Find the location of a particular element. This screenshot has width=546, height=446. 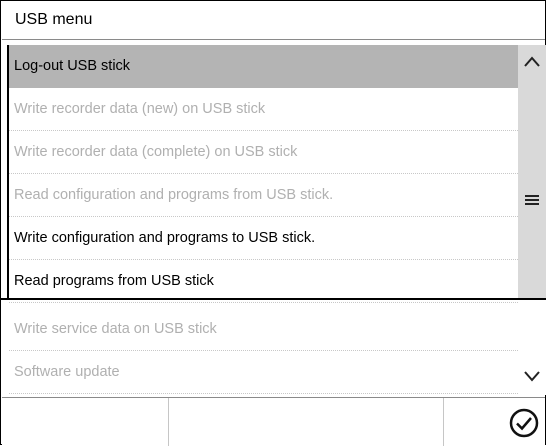

title-bar: USB menu is located at coordinates (273, 21).